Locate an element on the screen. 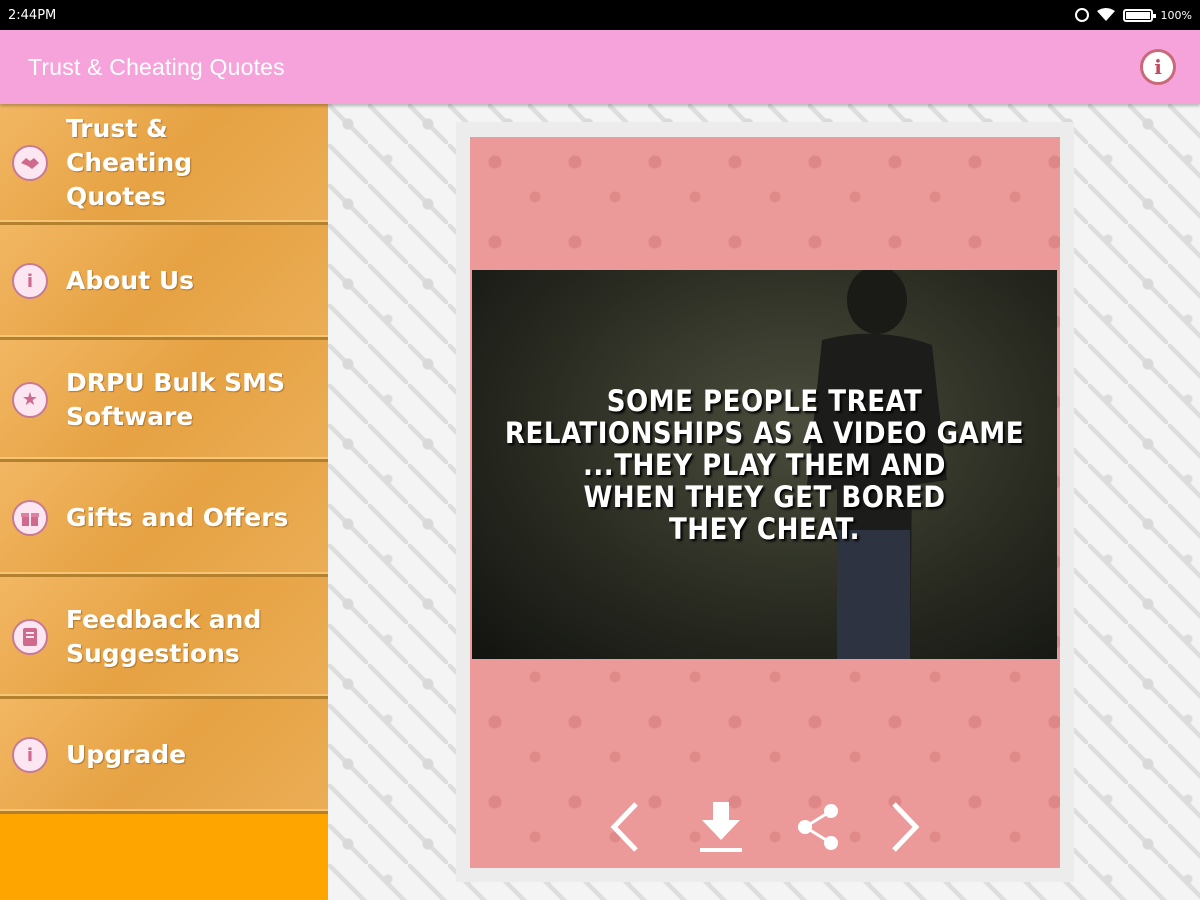 The height and width of the screenshot is (900, 1200). download-icon is located at coordinates (721, 827).